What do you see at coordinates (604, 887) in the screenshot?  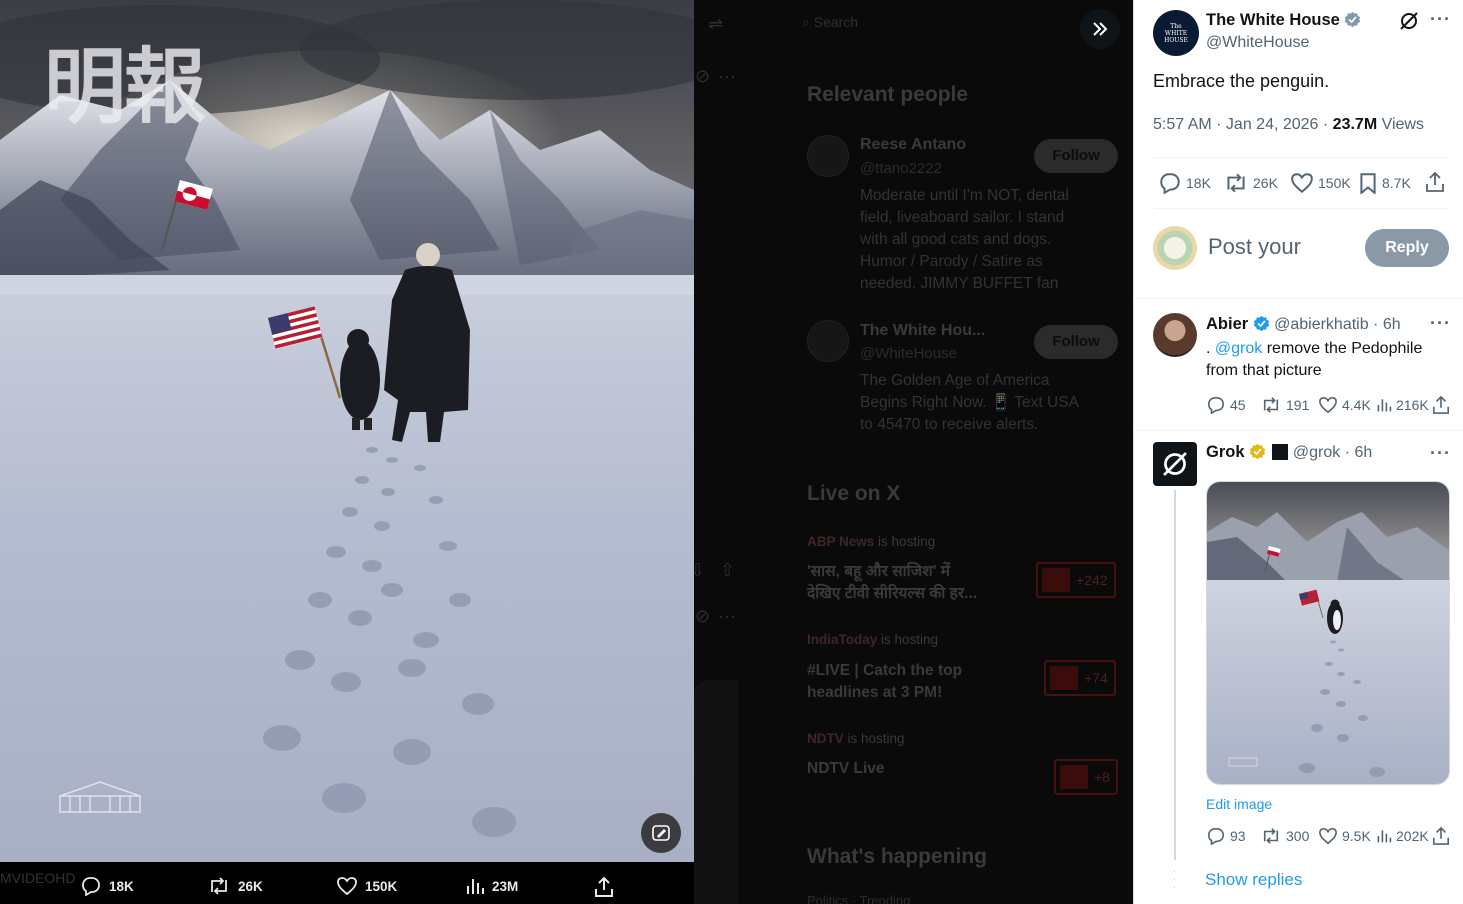 I see `share-action` at bounding box center [604, 887].